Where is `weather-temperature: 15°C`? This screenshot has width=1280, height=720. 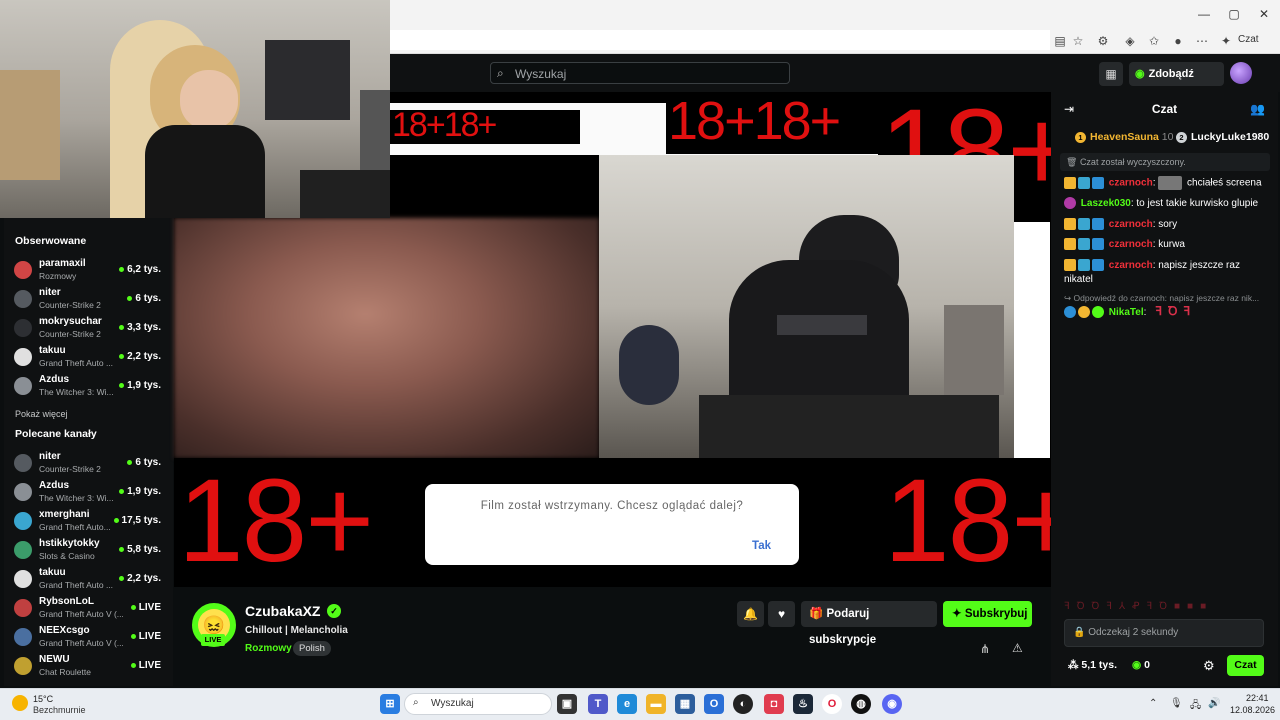 weather-temperature: 15°C is located at coordinates (43, 699).